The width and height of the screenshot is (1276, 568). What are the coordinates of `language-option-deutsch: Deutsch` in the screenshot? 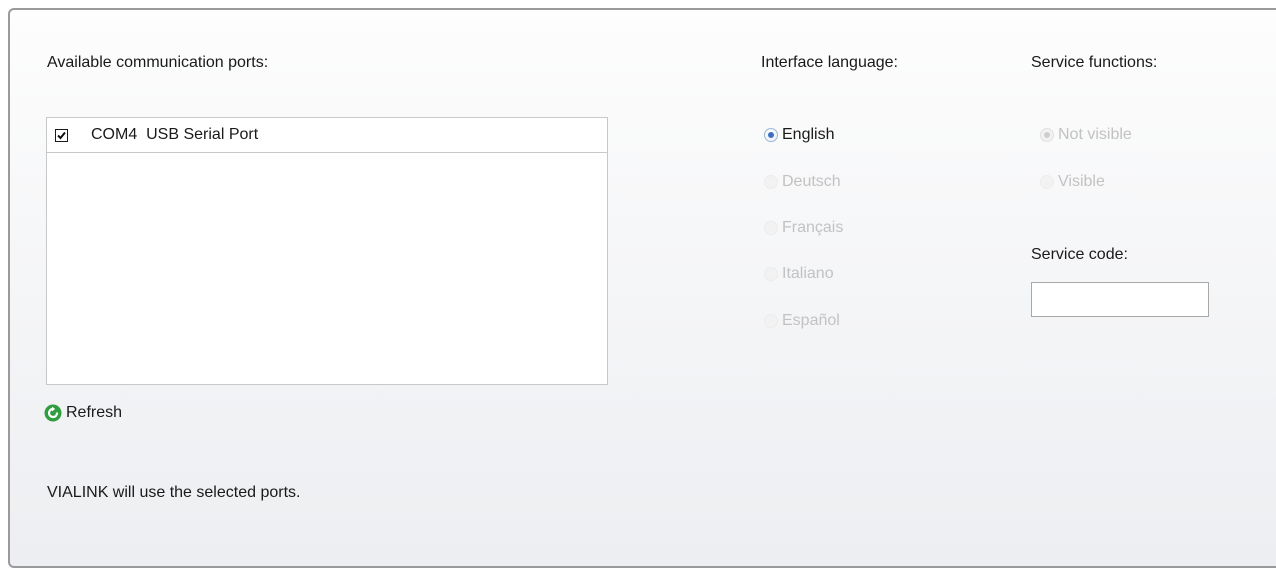 It's located at (802, 182).